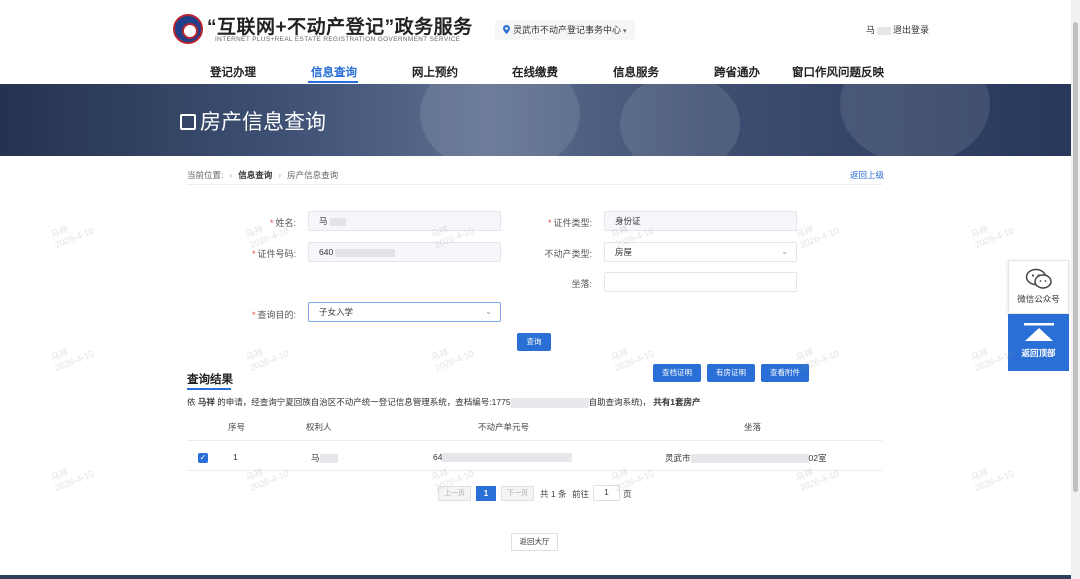 The image size is (1080, 579). I want to click on chevron-down-icon: ▾, so click(625, 31).